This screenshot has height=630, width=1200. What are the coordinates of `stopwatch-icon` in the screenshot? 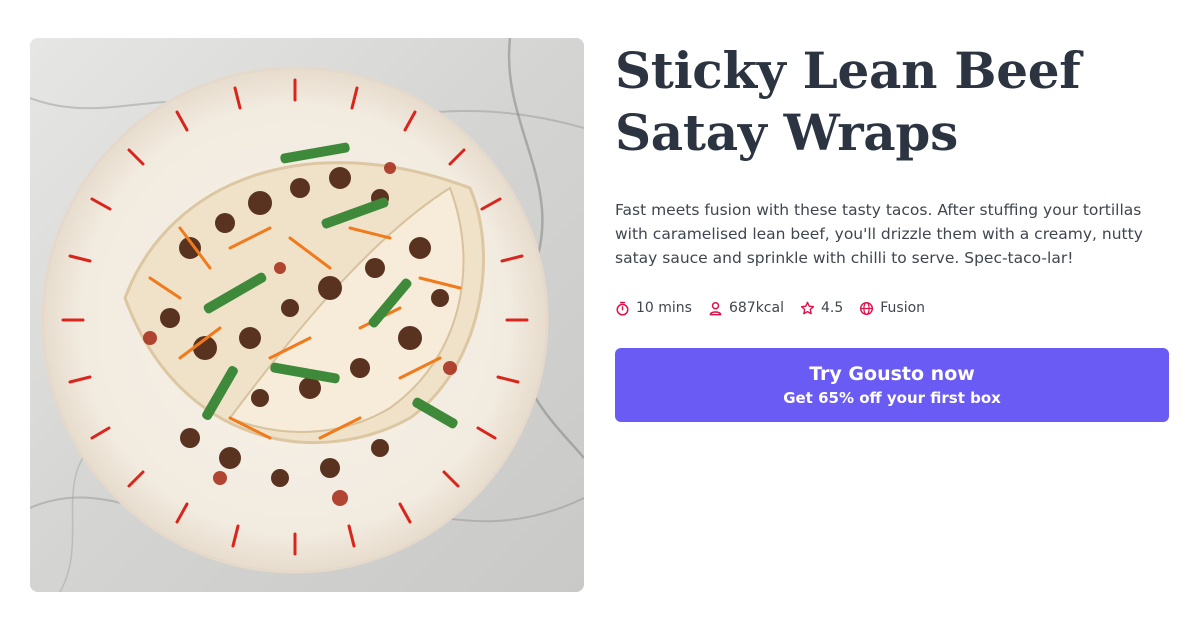 It's located at (622, 308).